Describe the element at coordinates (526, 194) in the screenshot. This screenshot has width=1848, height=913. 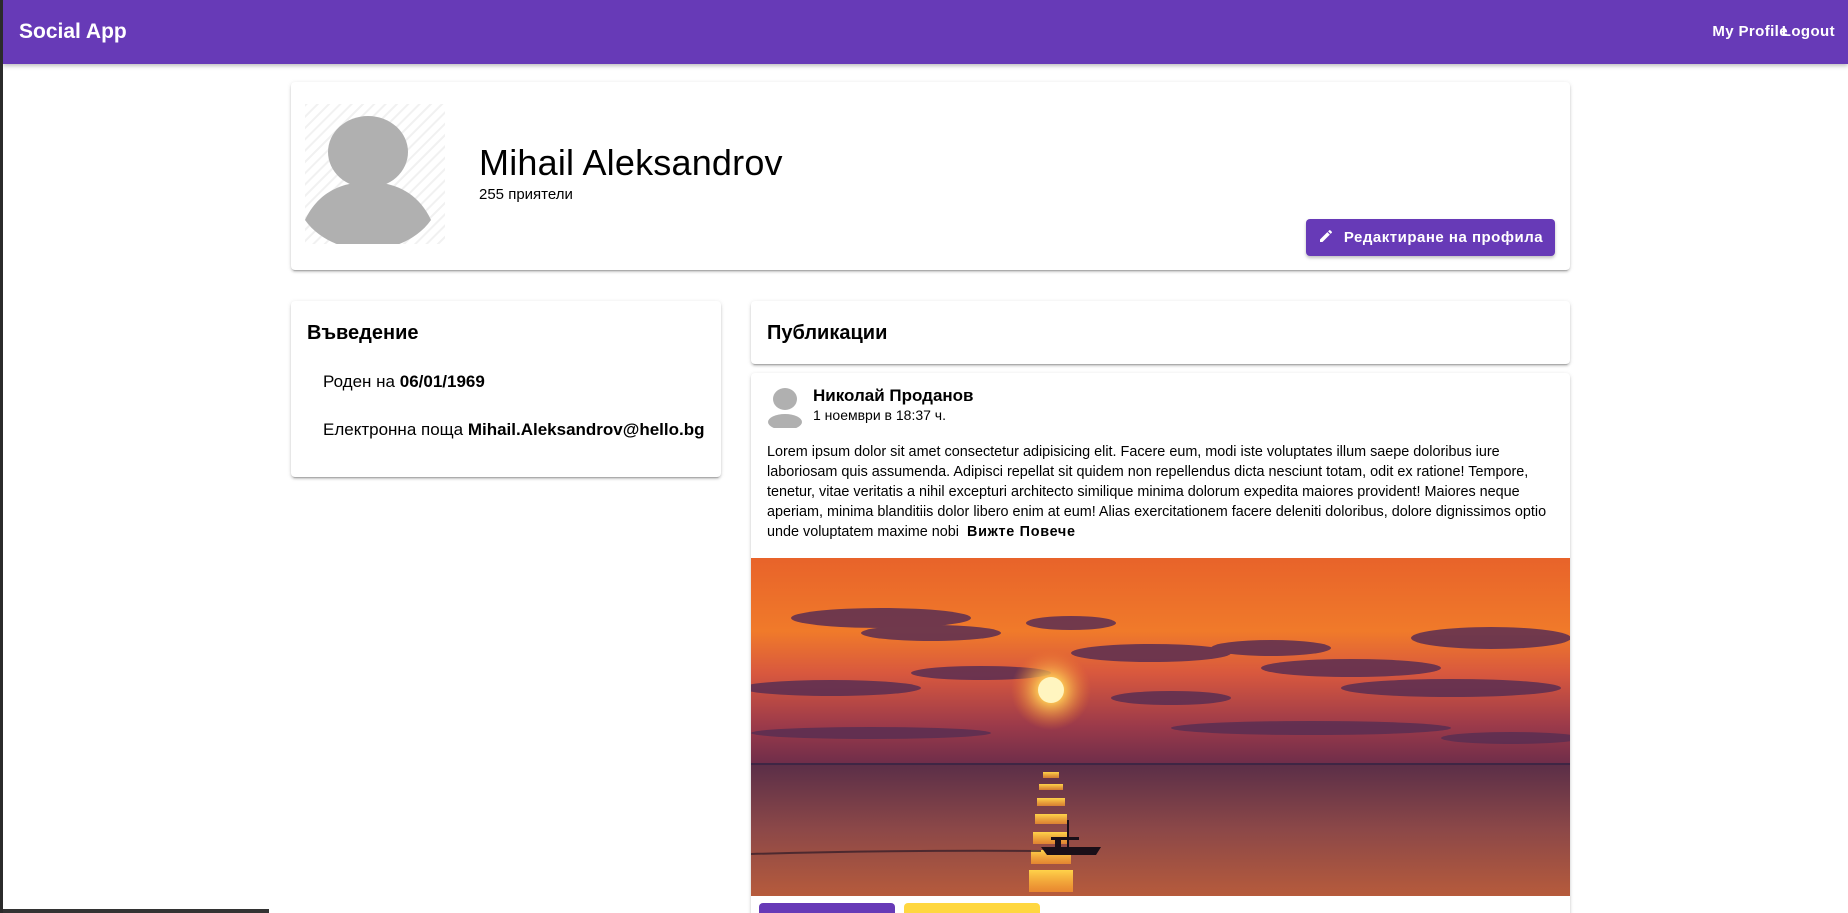
I see `friends-count: 255 приятели` at that location.